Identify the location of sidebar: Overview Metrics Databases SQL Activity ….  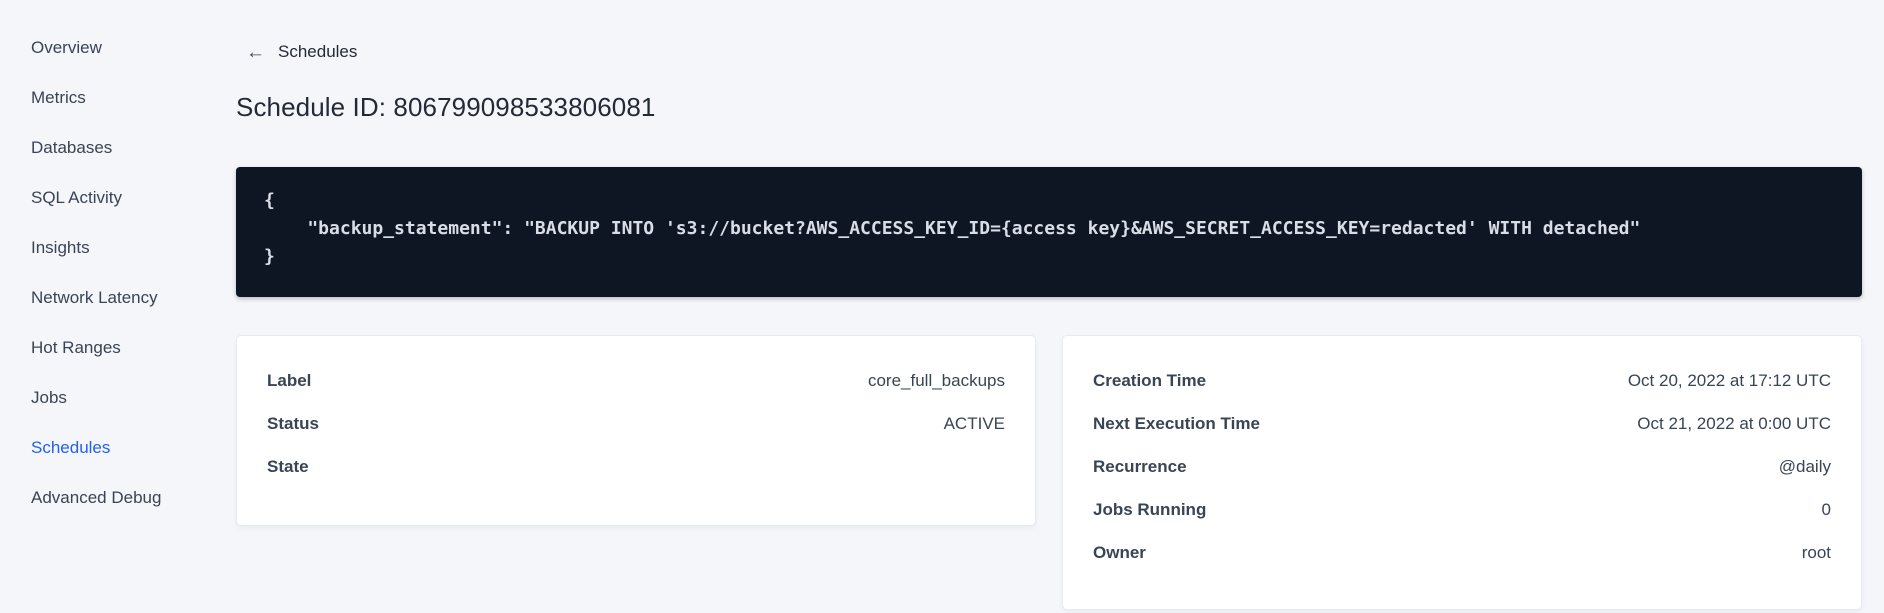
(118, 306).